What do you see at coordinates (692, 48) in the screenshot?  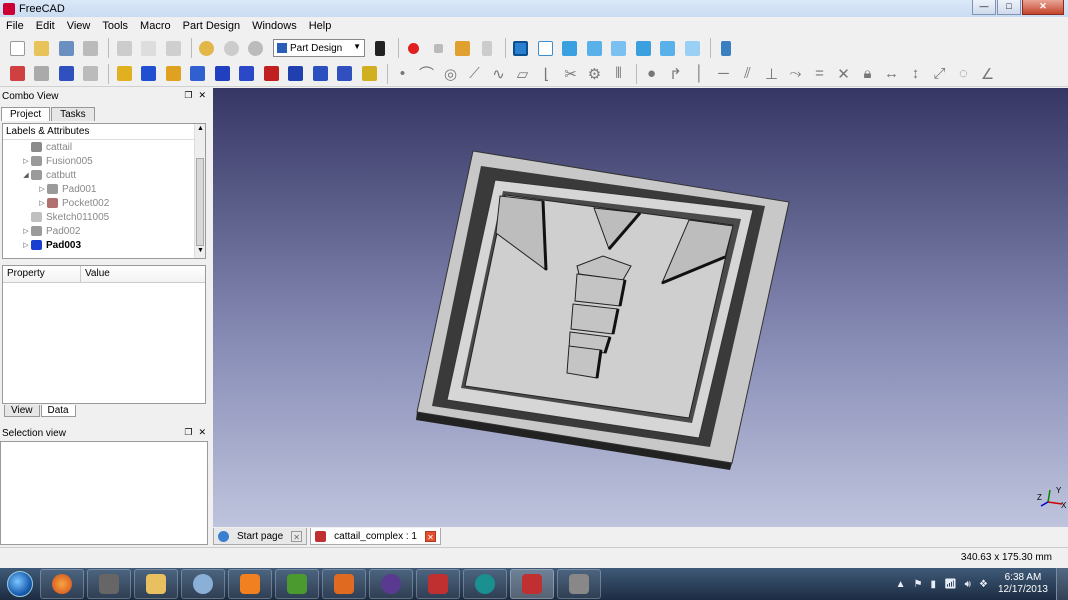 I see `left-view-icon` at bounding box center [692, 48].